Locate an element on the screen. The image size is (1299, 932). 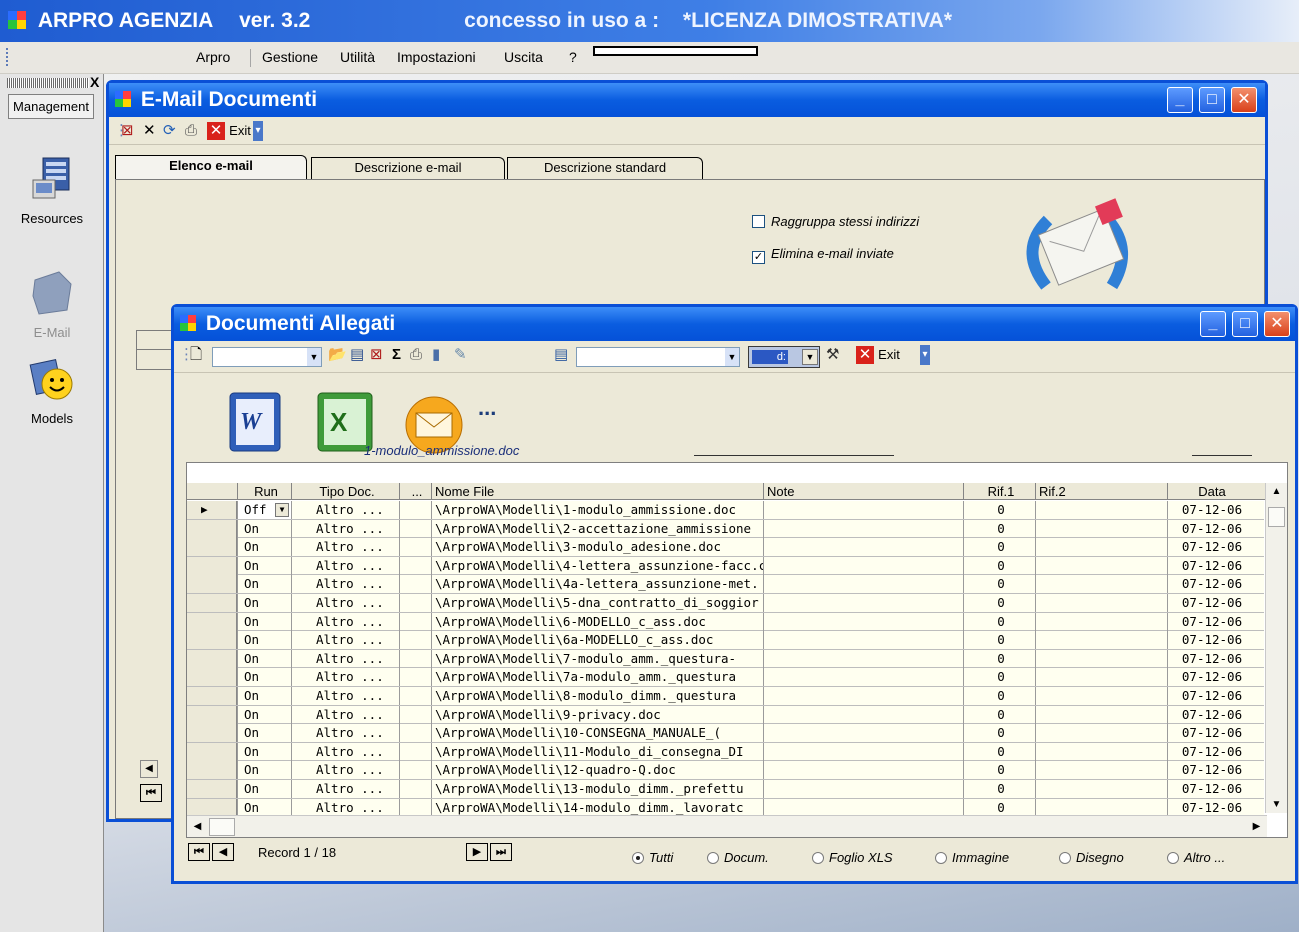
delete-icon: ⊠ is located at coordinates (376, 355).